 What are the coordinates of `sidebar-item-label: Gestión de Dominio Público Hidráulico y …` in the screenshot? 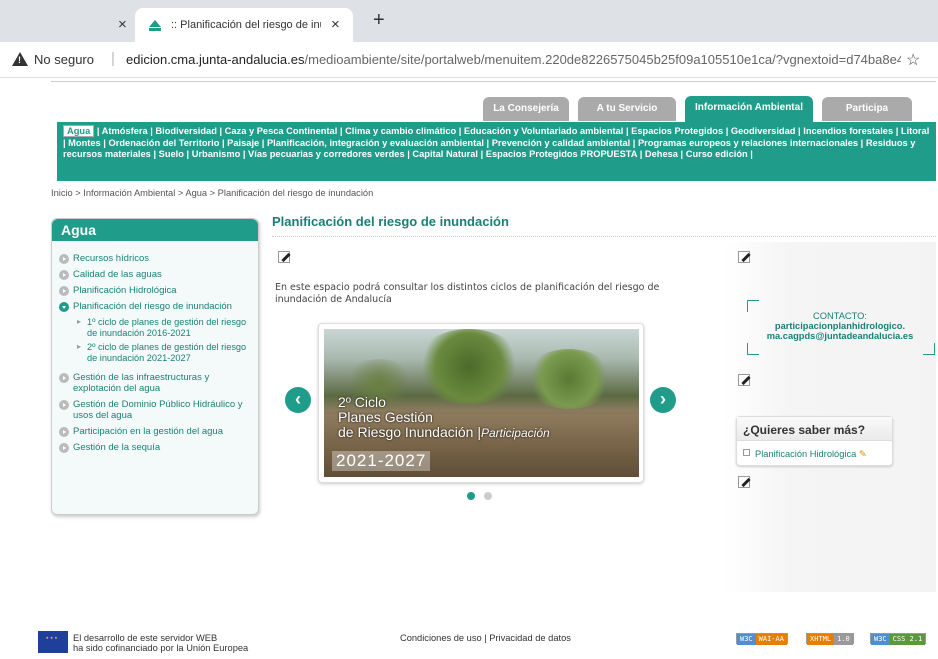 It's located at (158, 410).